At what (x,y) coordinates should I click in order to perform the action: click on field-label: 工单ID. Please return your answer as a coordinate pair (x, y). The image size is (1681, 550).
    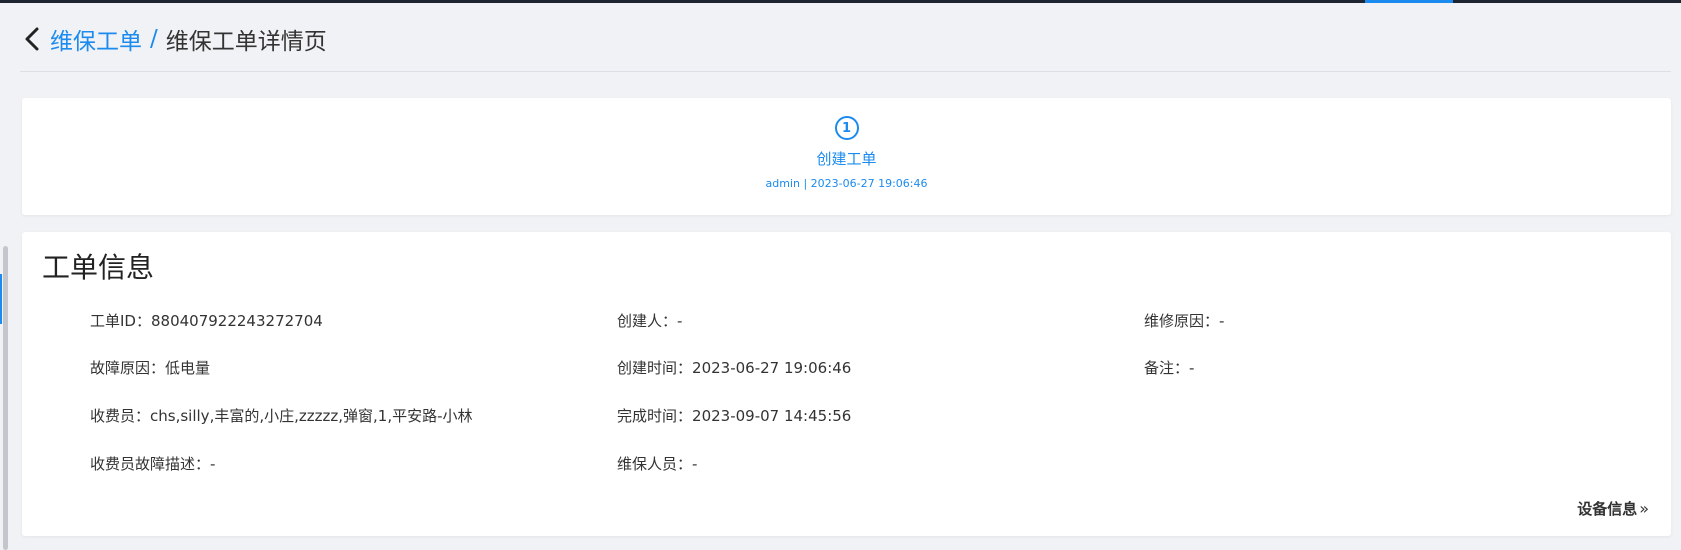
    Looking at the image, I should click on (120, 321).